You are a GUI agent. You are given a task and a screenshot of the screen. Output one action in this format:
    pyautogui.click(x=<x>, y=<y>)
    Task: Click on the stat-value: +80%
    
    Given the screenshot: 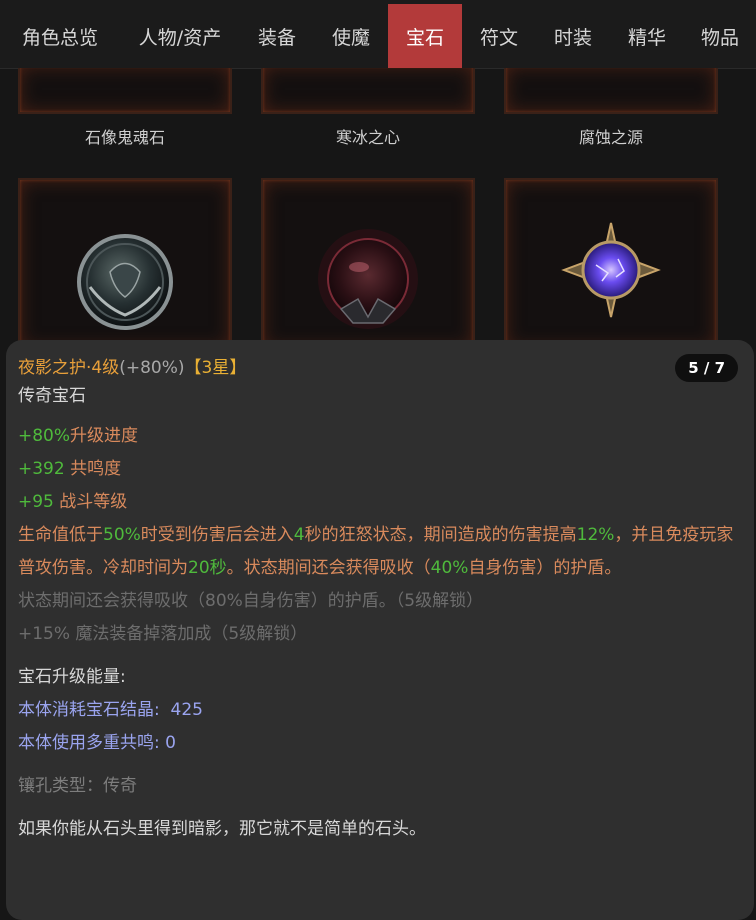 What is the action you would take?
    pyautogui.click(x=44, y=436)
    